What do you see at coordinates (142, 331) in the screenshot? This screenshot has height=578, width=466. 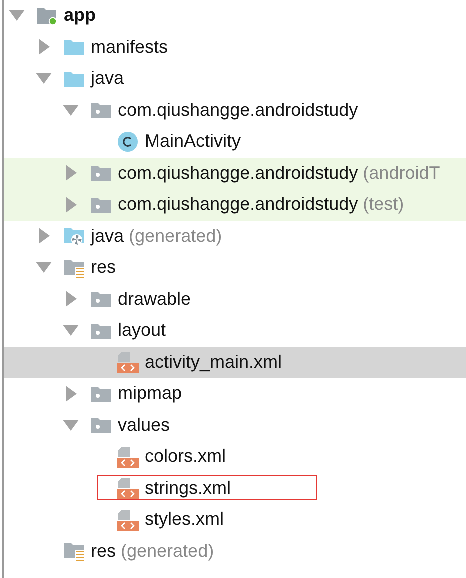 I see `tree-item-label: layout` at bounding box center [142, 331].